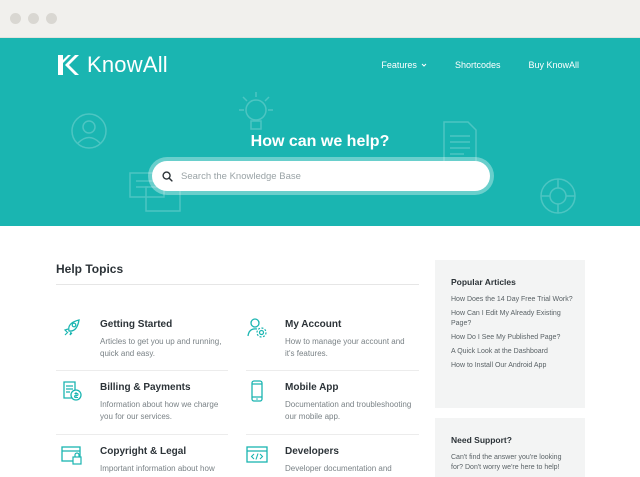  I want to click on brand-logo: KnowAll, so click(112, 65).